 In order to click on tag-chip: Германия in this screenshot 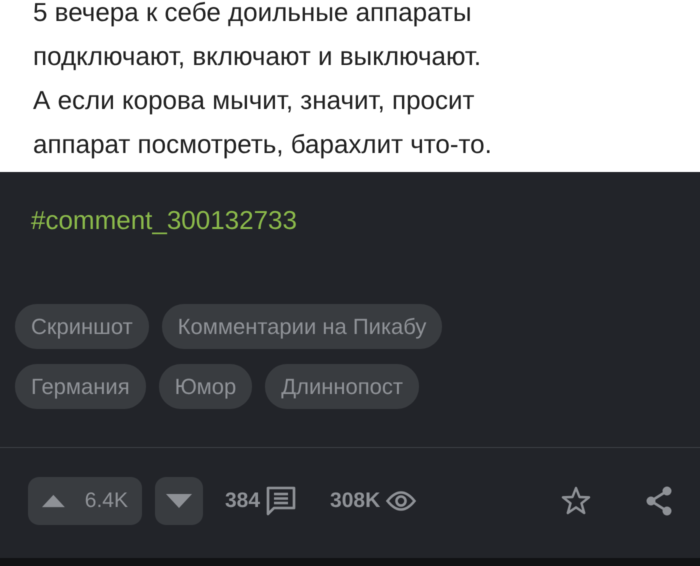, I will do `click(80, 386)`.